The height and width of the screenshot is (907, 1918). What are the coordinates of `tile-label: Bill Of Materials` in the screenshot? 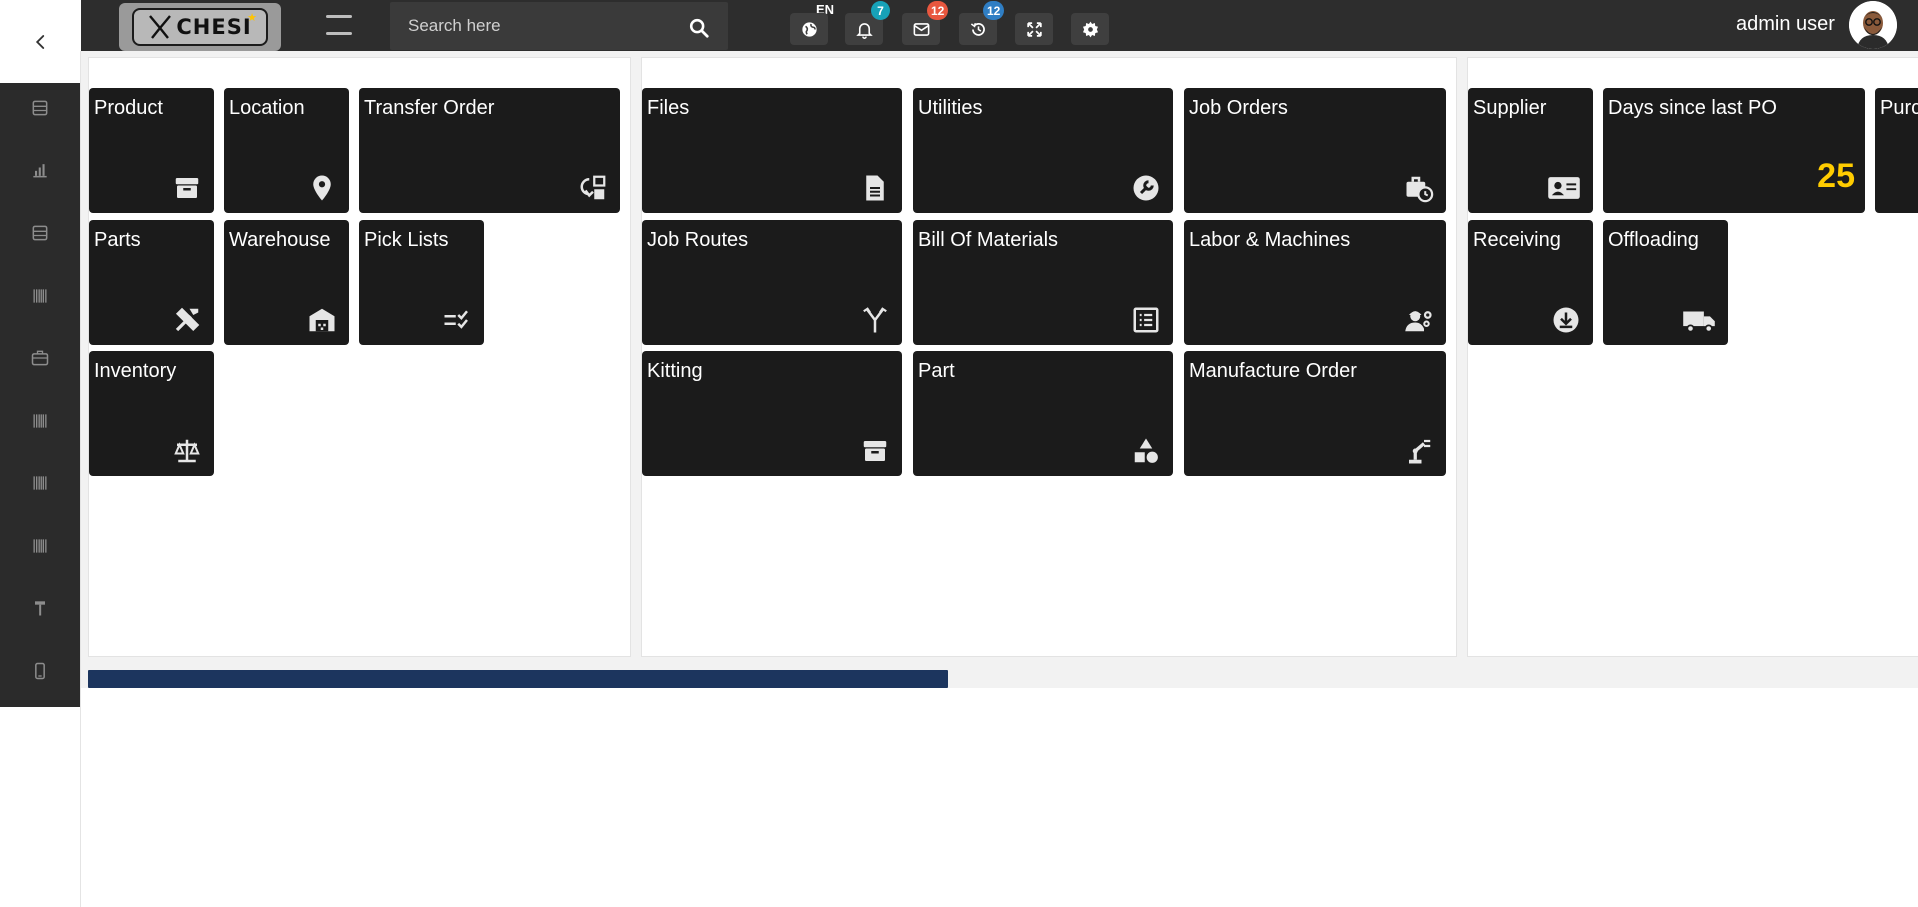 It's located at (988, 240).